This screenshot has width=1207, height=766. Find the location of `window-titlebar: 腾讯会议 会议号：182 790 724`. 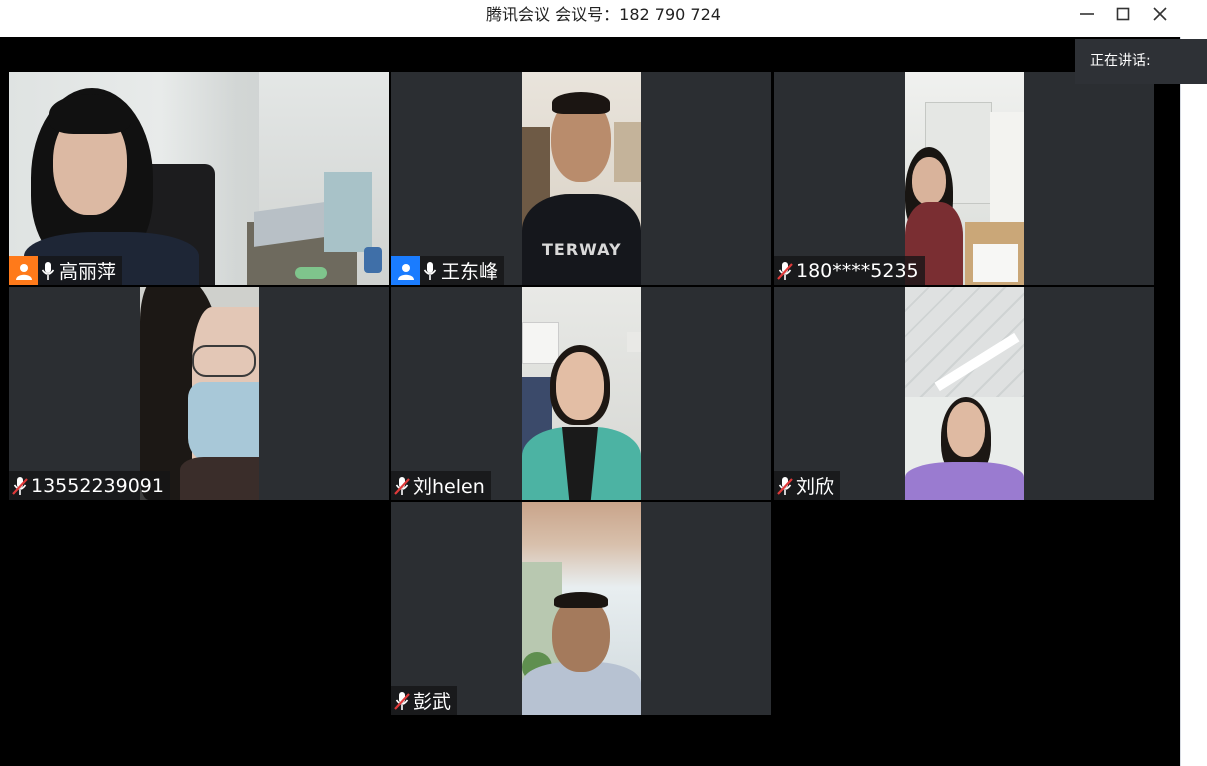

window-titlebar: 腾讯会议 会议号：182 790 724 is located at coordinates (603, 18).